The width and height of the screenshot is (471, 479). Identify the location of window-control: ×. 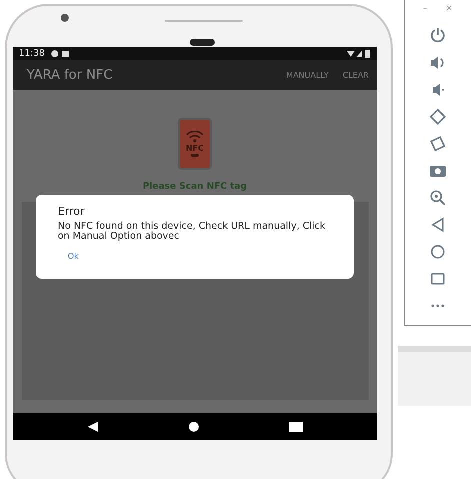
(449, 9).